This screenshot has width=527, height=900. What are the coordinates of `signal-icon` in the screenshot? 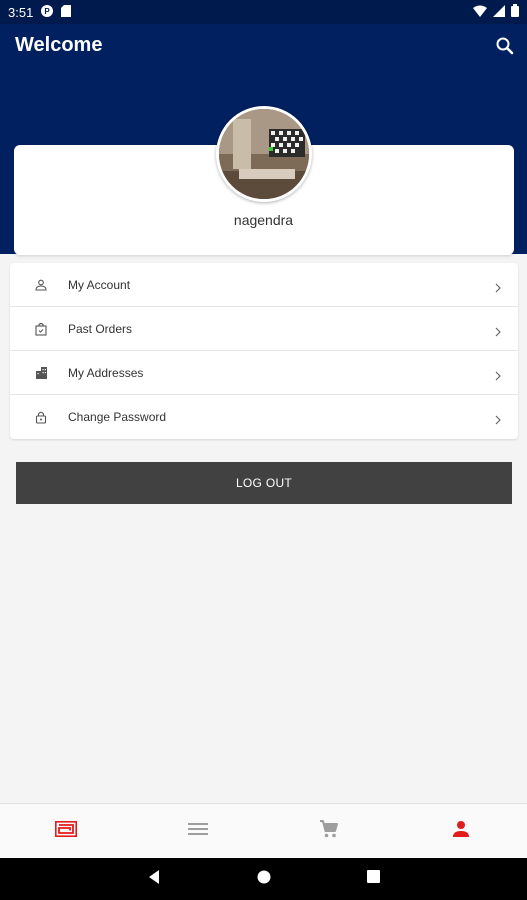 It's located at (499, 12).